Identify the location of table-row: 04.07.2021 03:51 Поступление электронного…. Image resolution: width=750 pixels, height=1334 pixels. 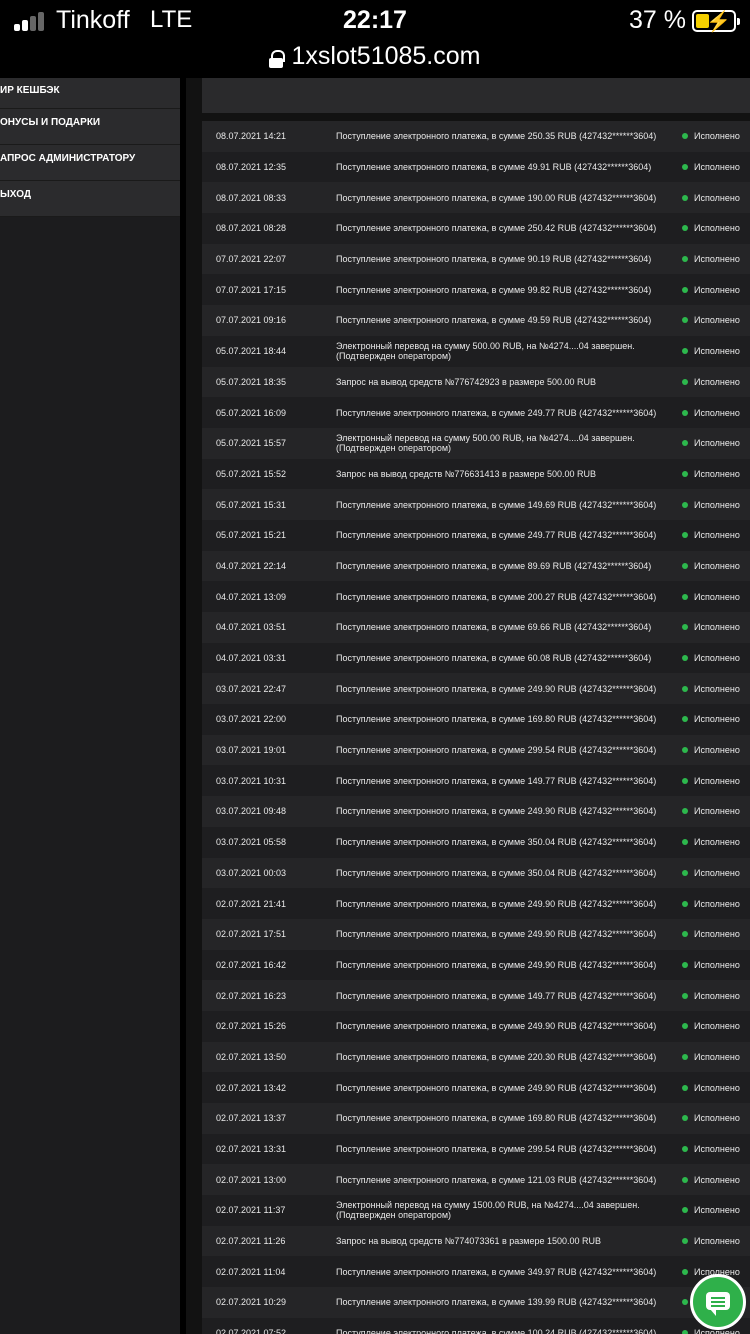
(476, 627).